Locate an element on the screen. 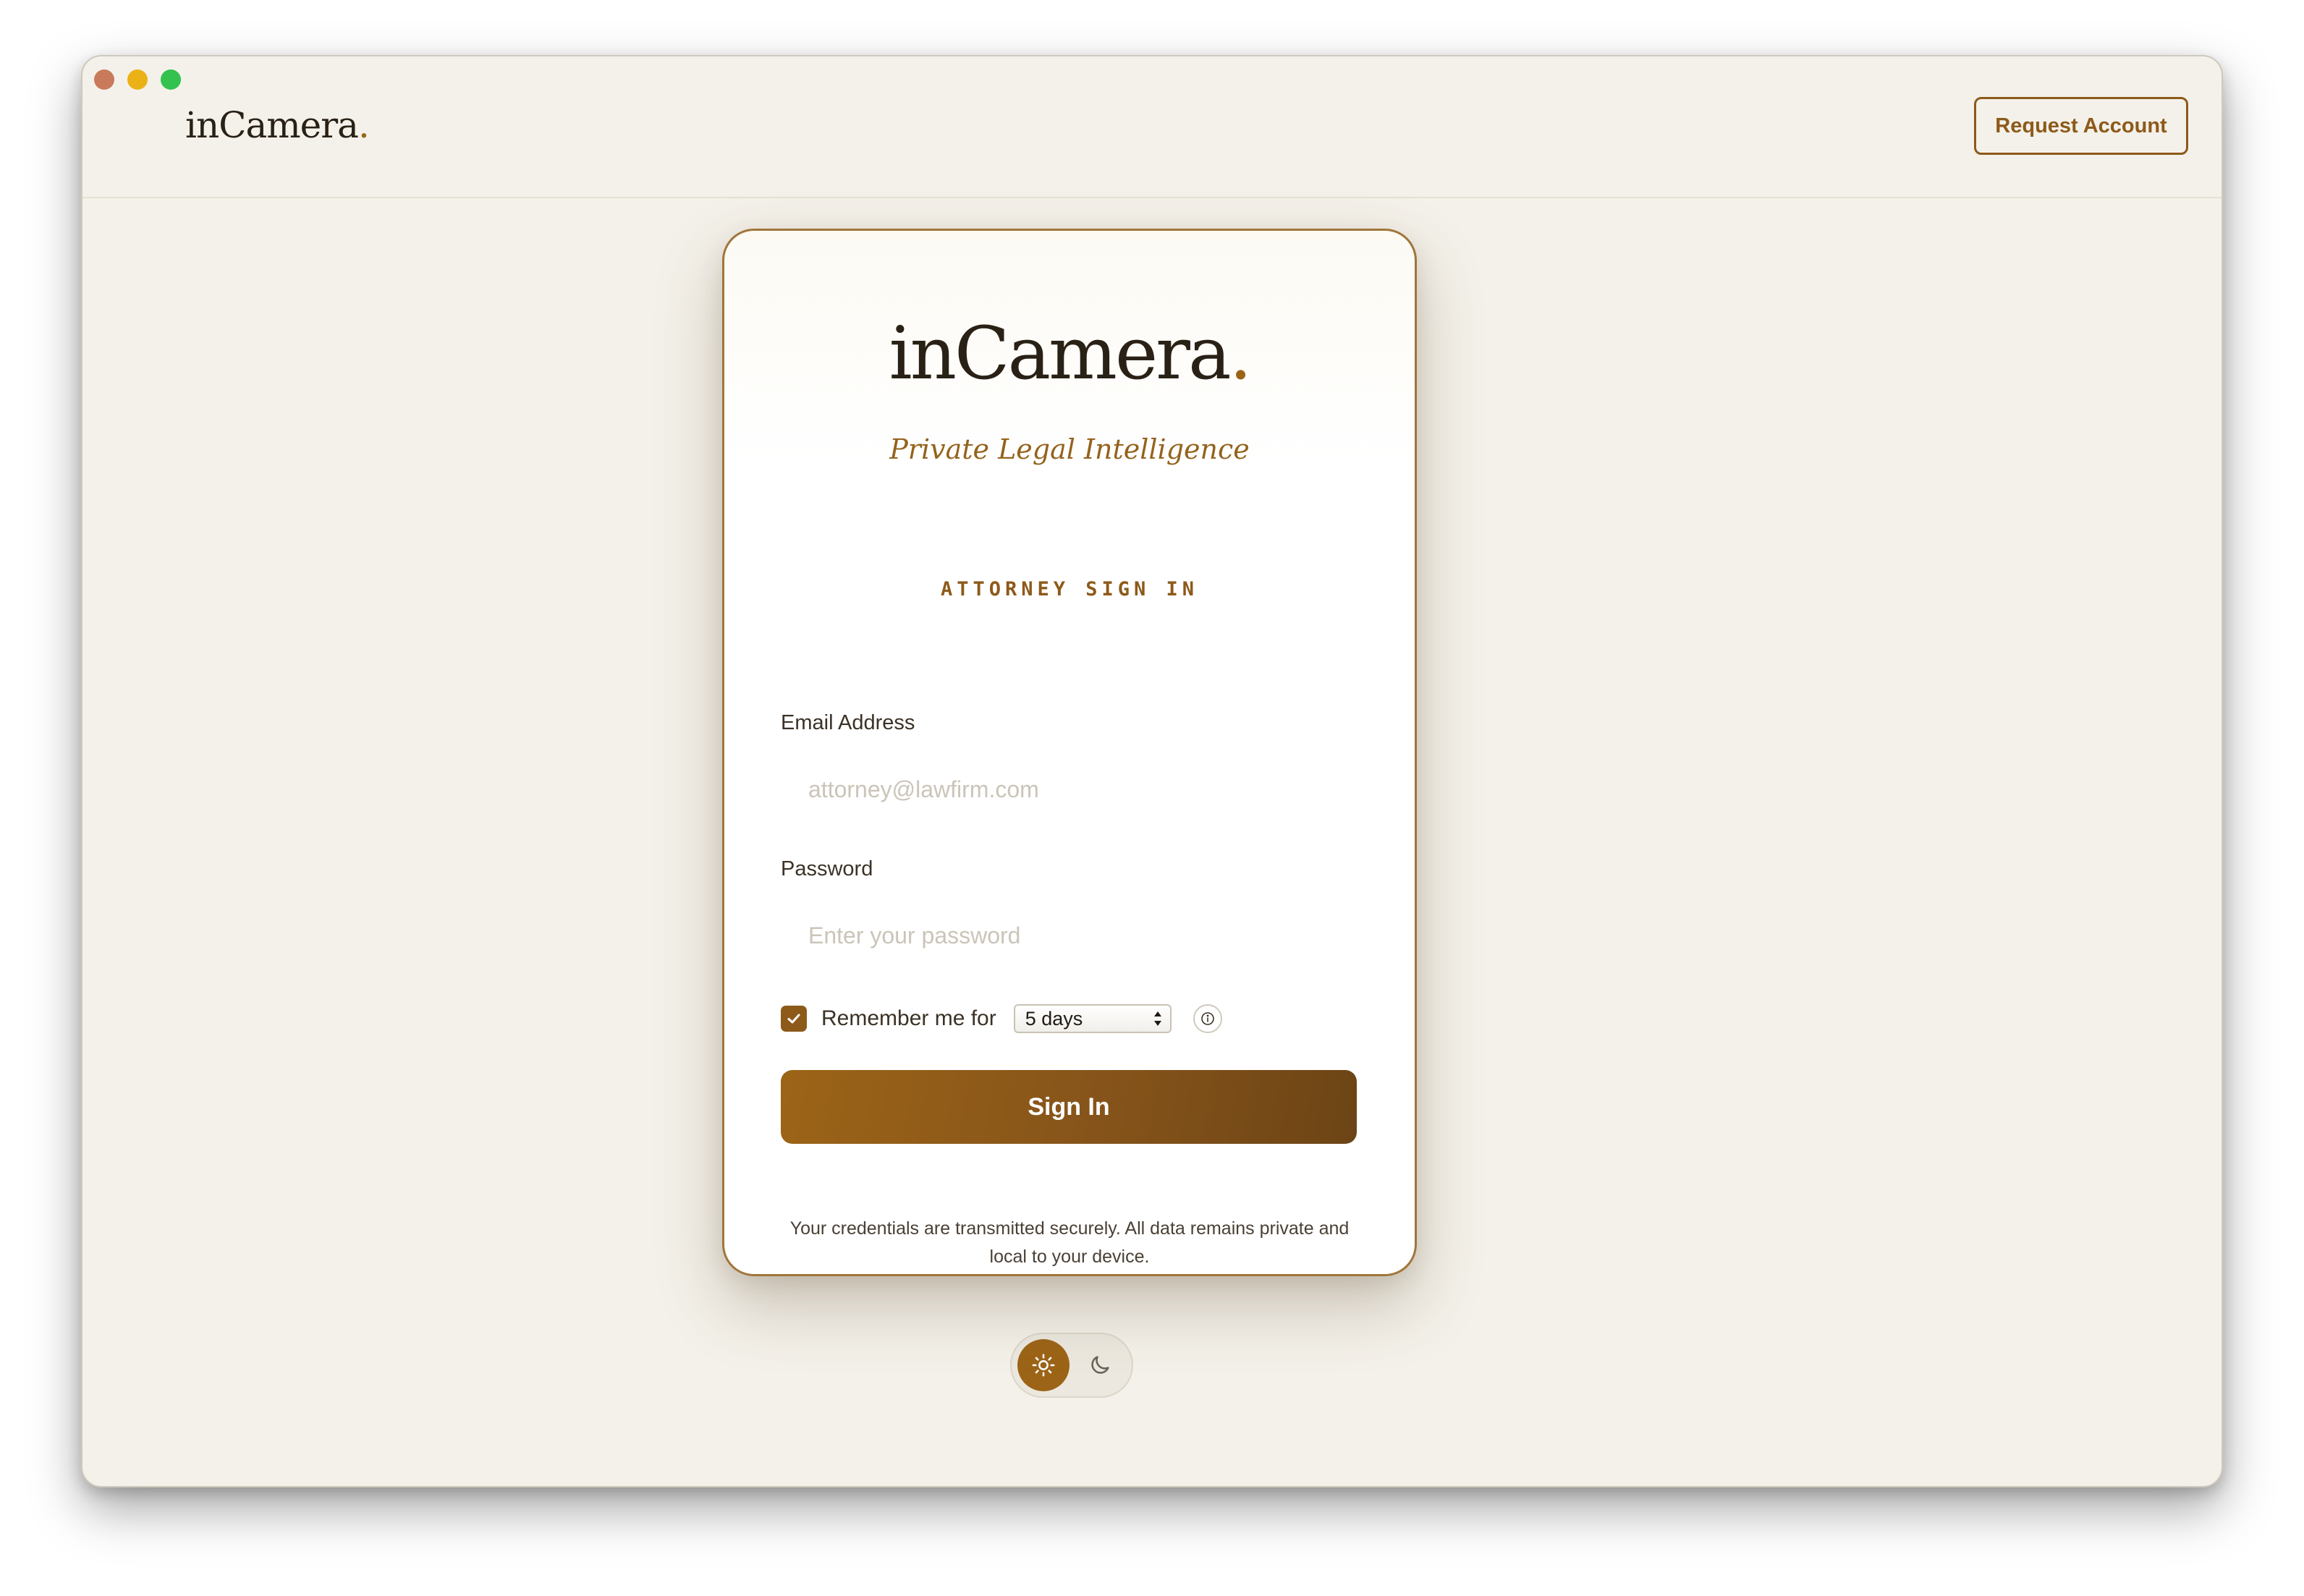  remember-info-button is located at coordinates (1207, 1018).